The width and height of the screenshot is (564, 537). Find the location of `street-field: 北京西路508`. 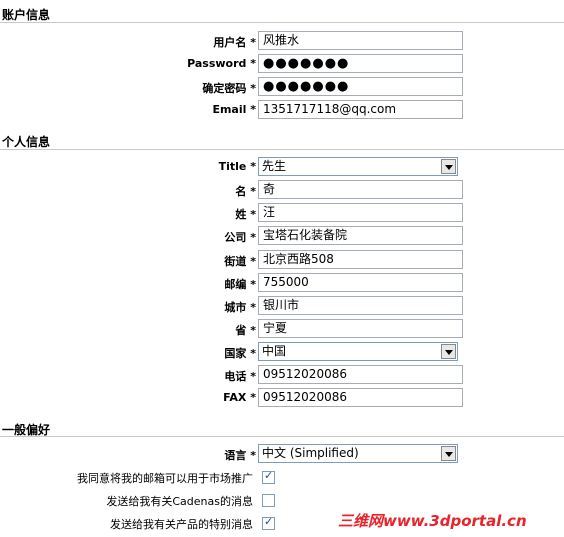

street-field: 北京西路508 is located at coordinates (360, 259).